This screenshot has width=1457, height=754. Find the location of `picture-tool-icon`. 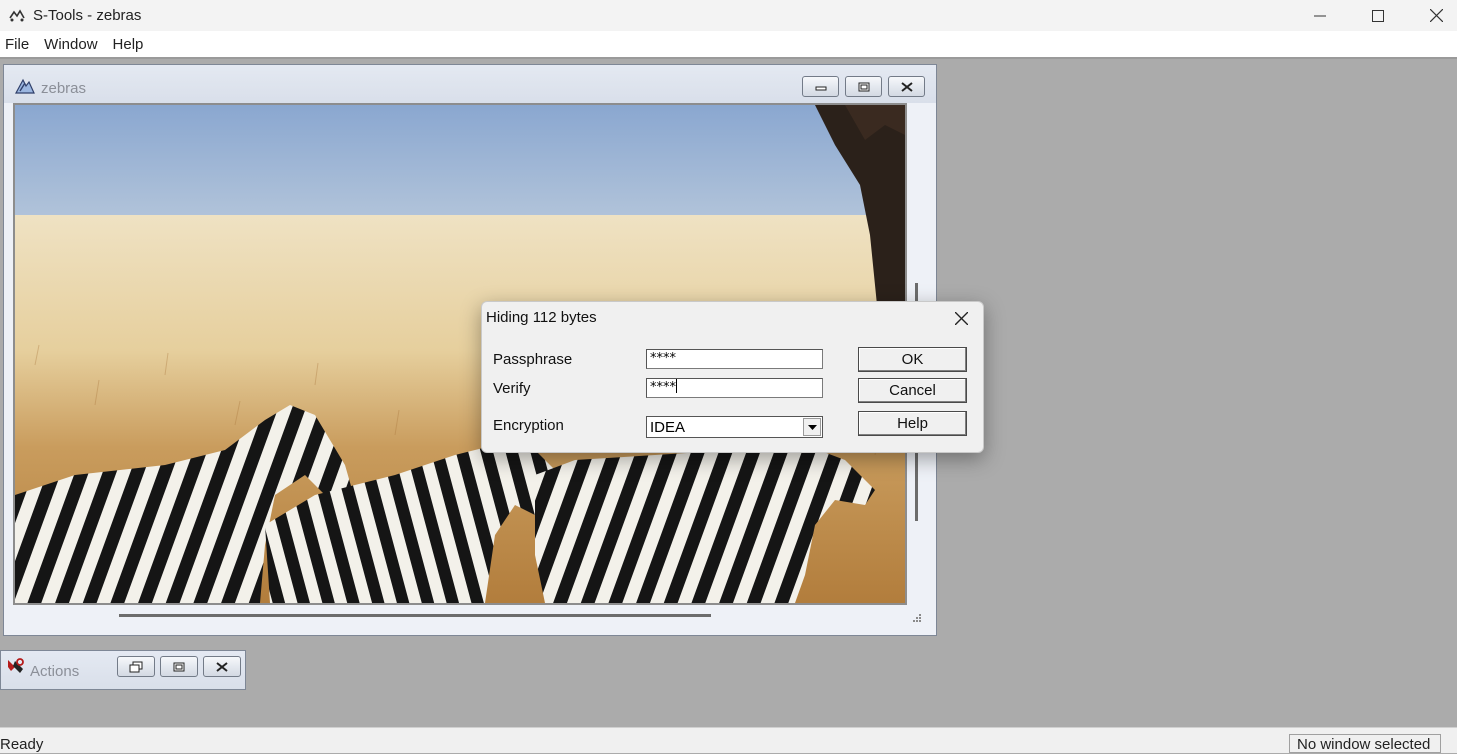

picture-tool-icon is located at coordinates (24, 86).